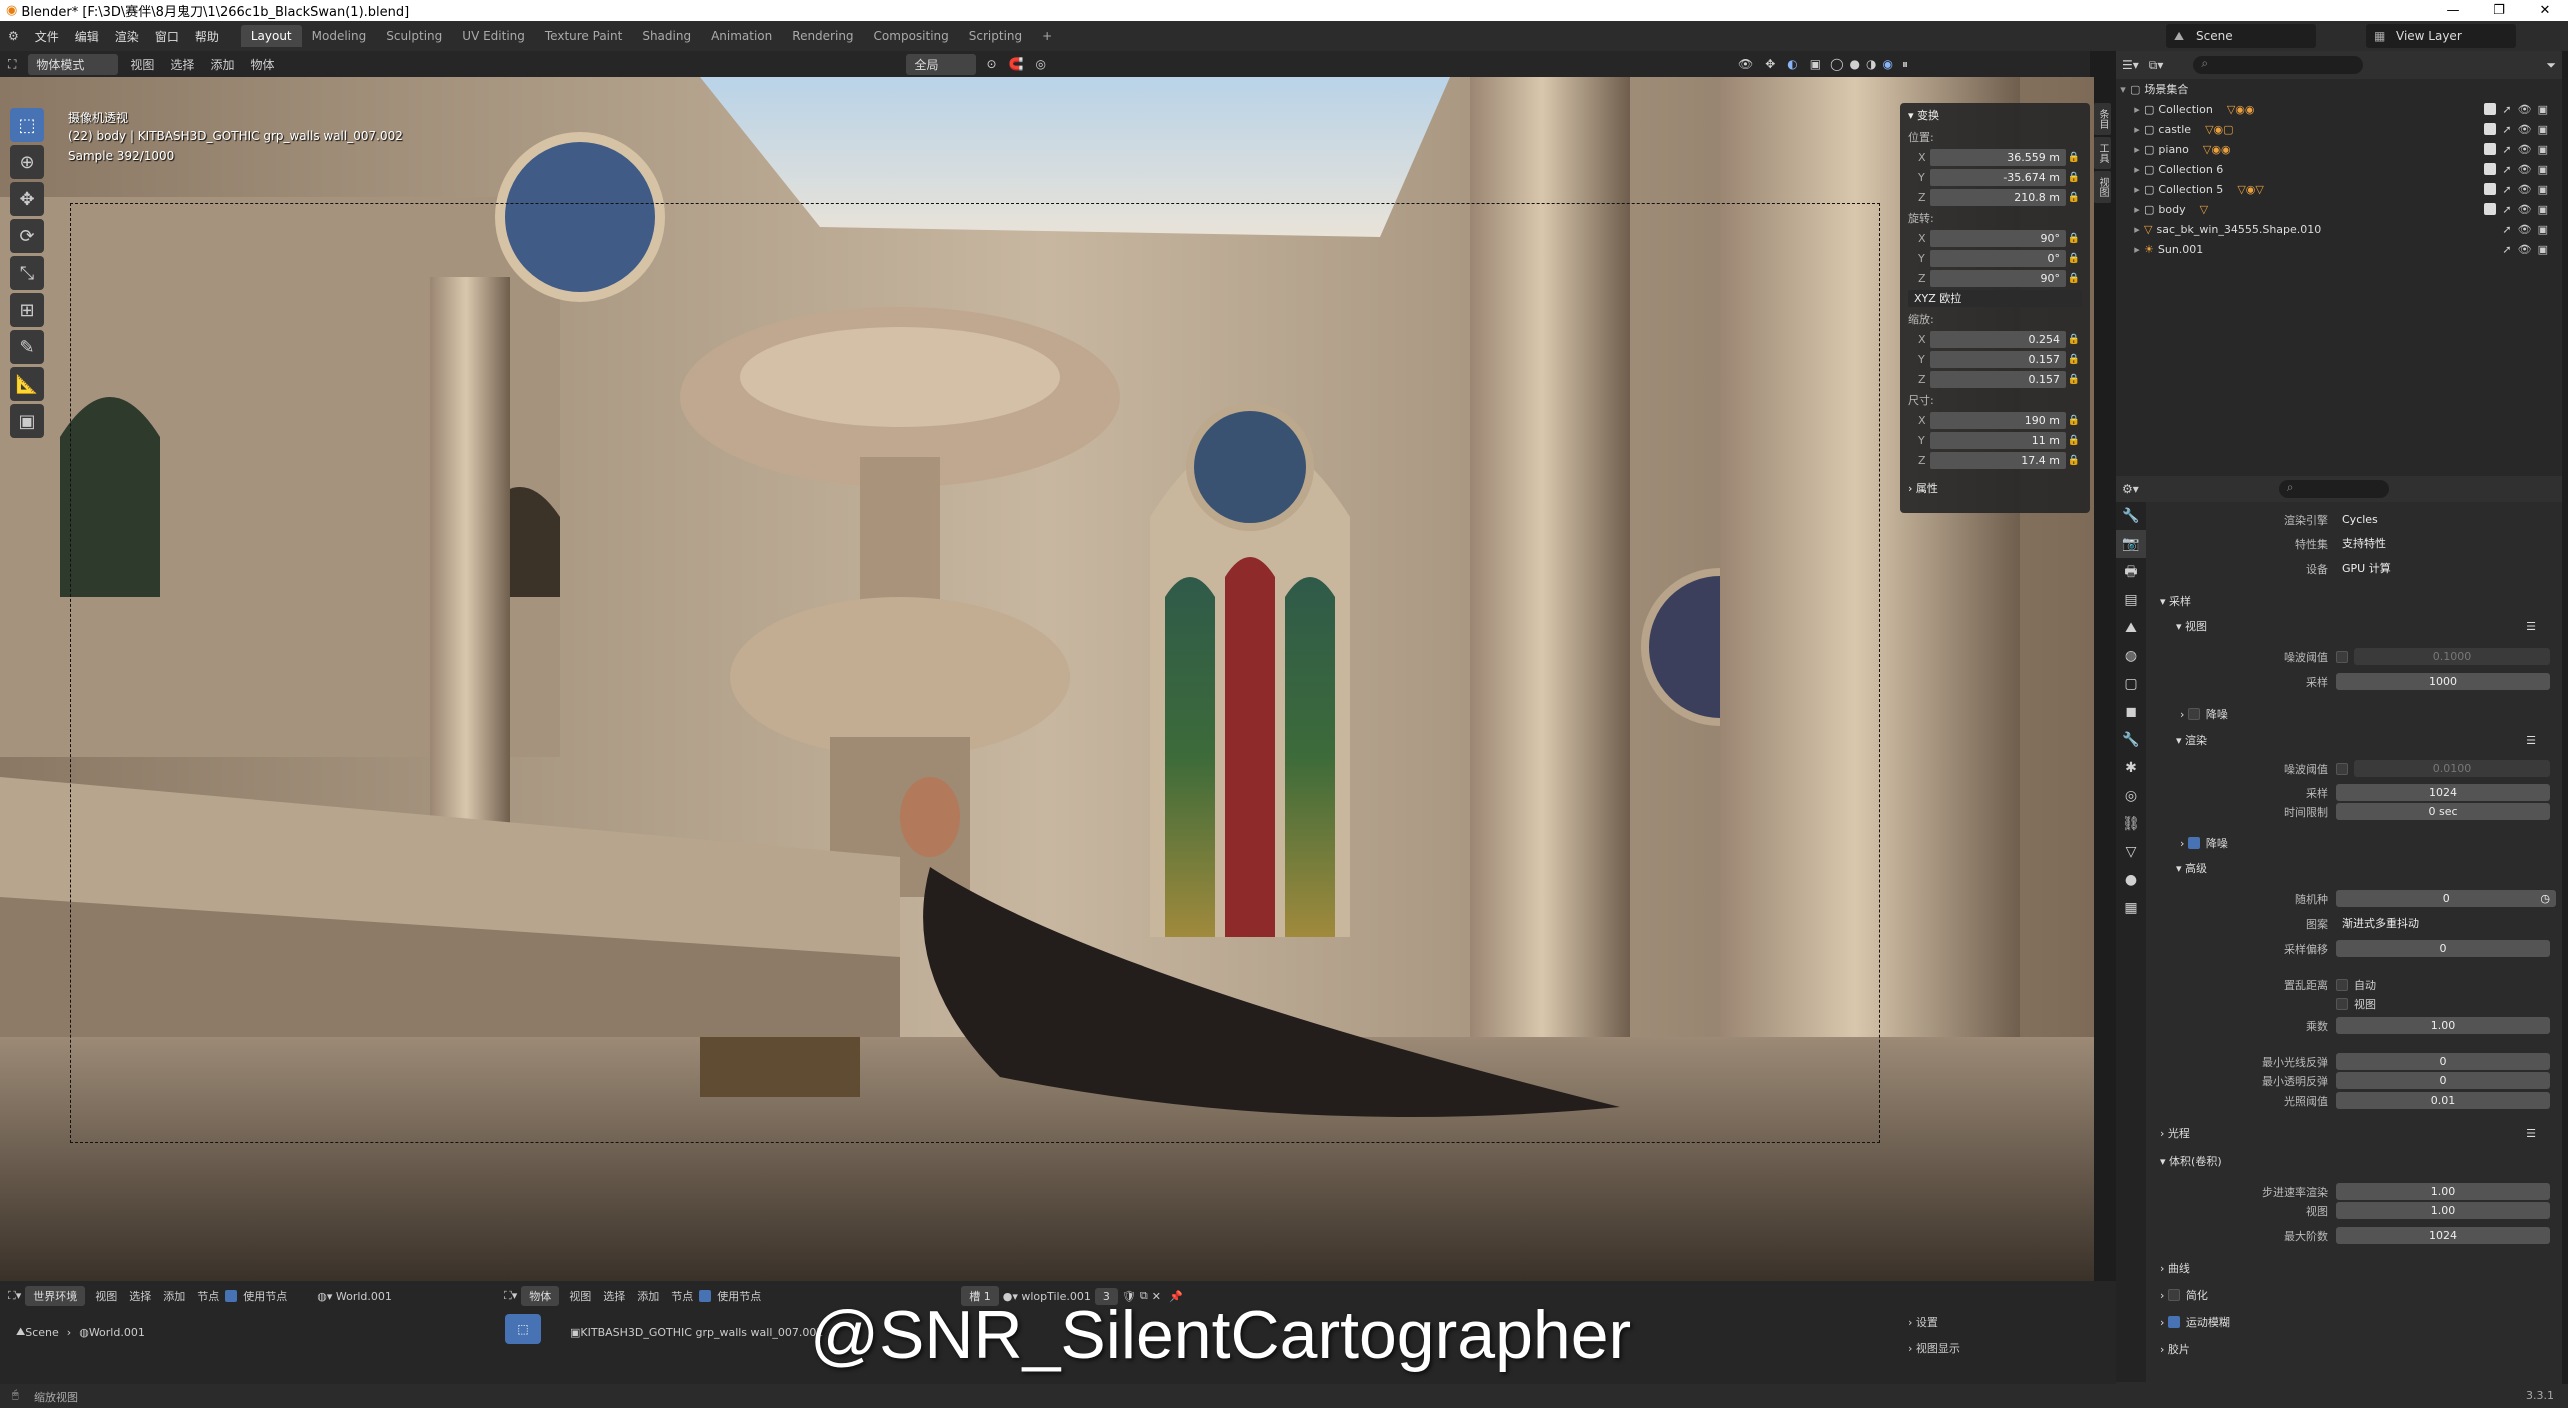 The image size is (2568, 1408). Describe the element at coordinates (1934, 1348) in the screenshot. I see `node-viewport-display-tab: › 视图显示` at that location.